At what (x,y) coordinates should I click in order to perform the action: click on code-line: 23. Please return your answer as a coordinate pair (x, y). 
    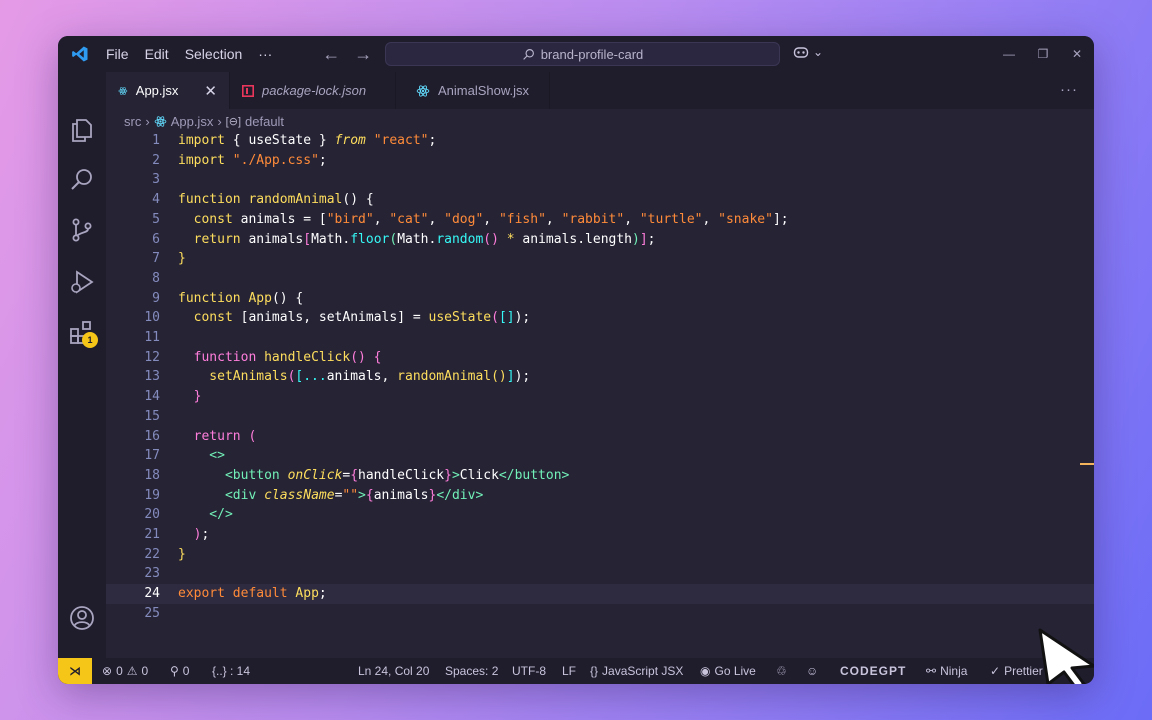
    Looking at the image, I should click on (600, 574).